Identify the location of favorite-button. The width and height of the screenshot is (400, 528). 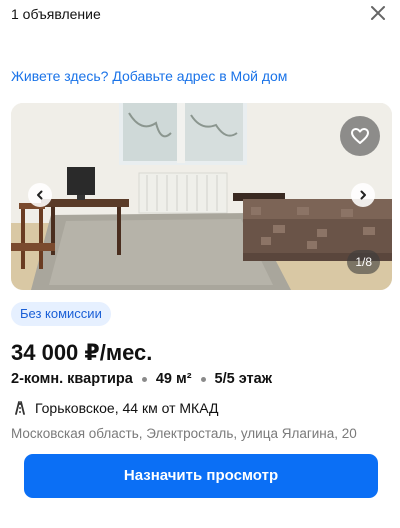
(360, 136).